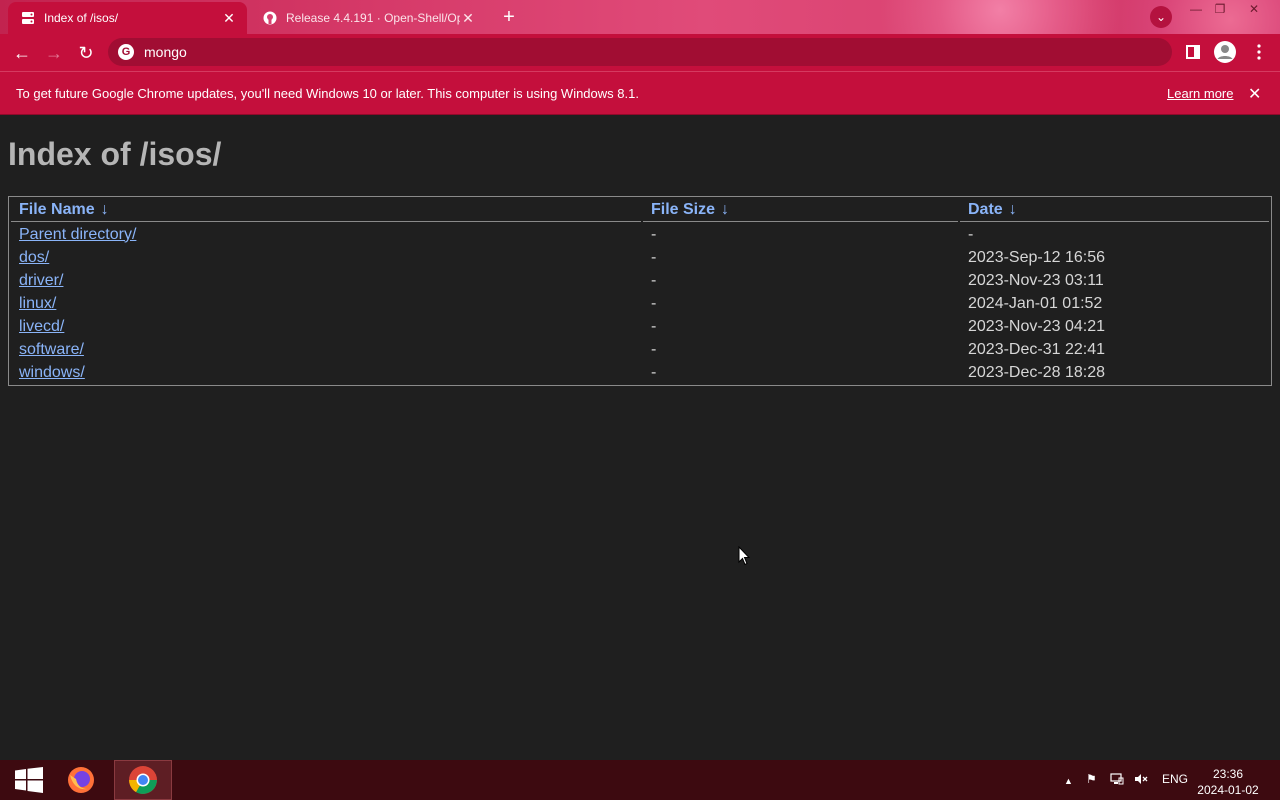 Image resolution: width=1280 pixels, height=800 pixels. Describe the element at coordinates (1225, 52) in the screenshot. I see `profile-avatar-icon` at that location.